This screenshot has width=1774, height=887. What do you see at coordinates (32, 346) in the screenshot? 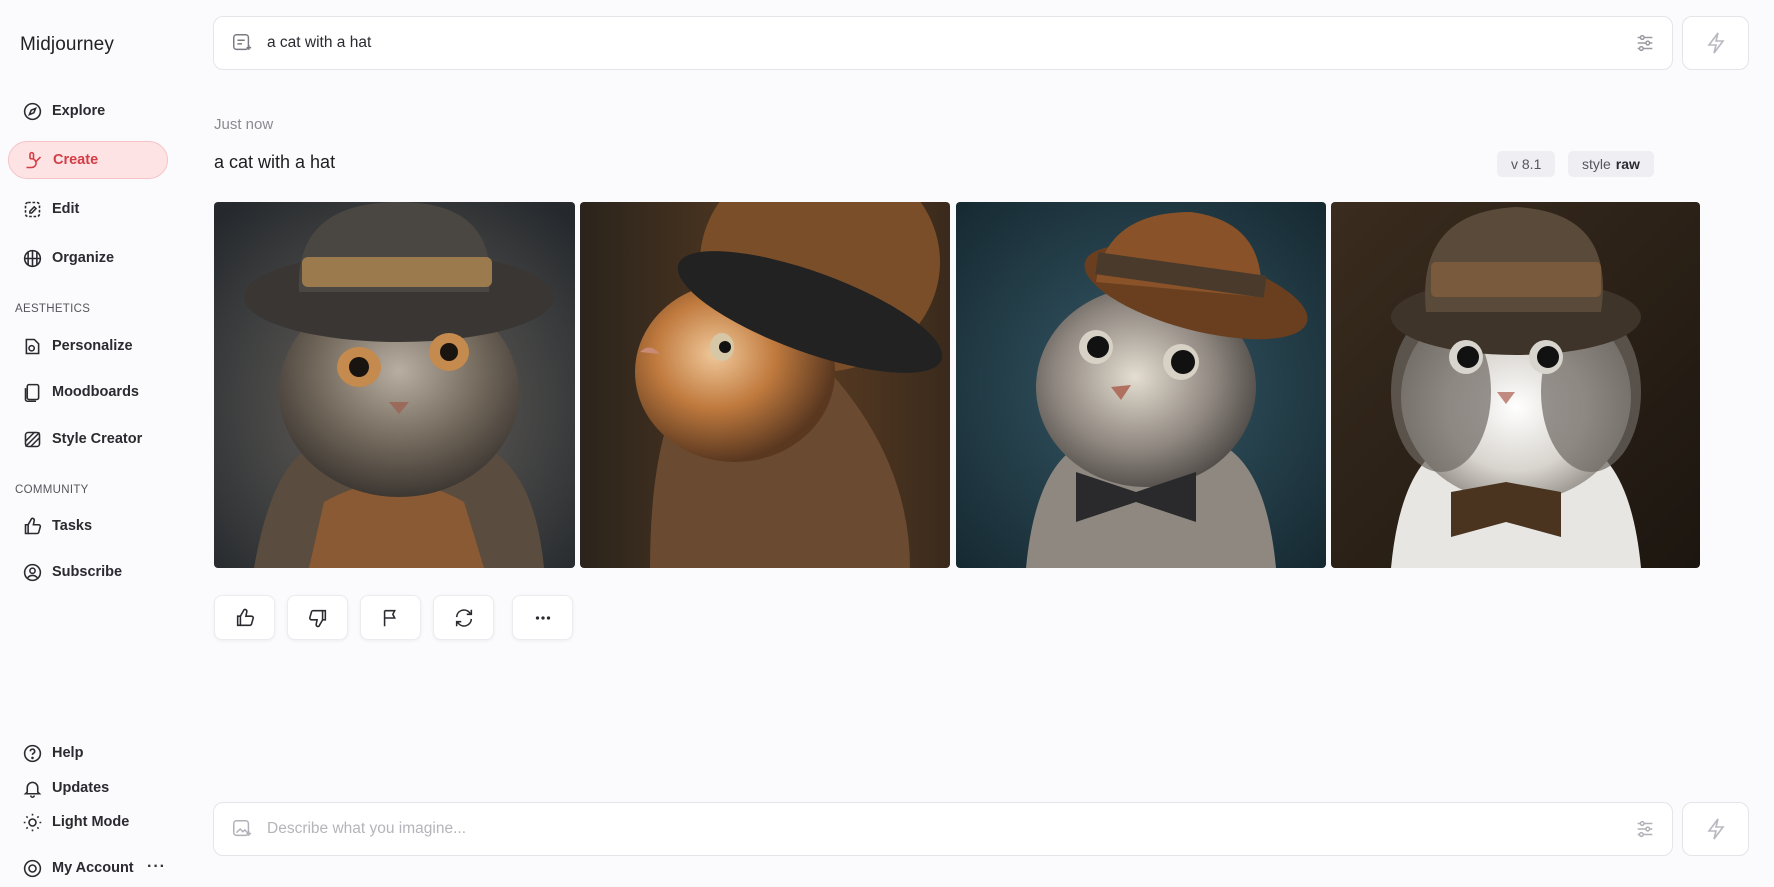
I see `personalize-icon` at bounding box center [32, 346].